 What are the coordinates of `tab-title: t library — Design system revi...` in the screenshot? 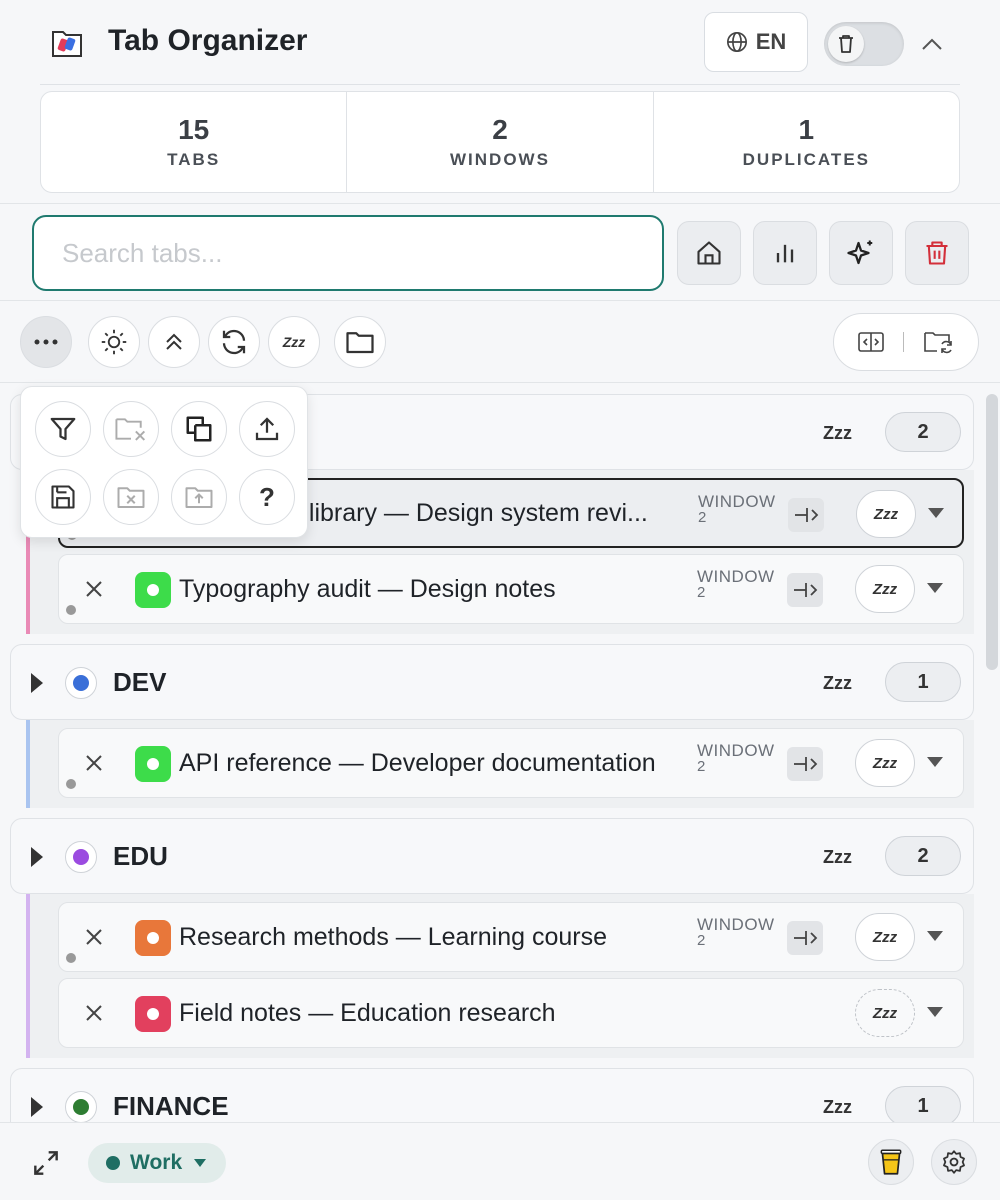 It's located at (471, 513).